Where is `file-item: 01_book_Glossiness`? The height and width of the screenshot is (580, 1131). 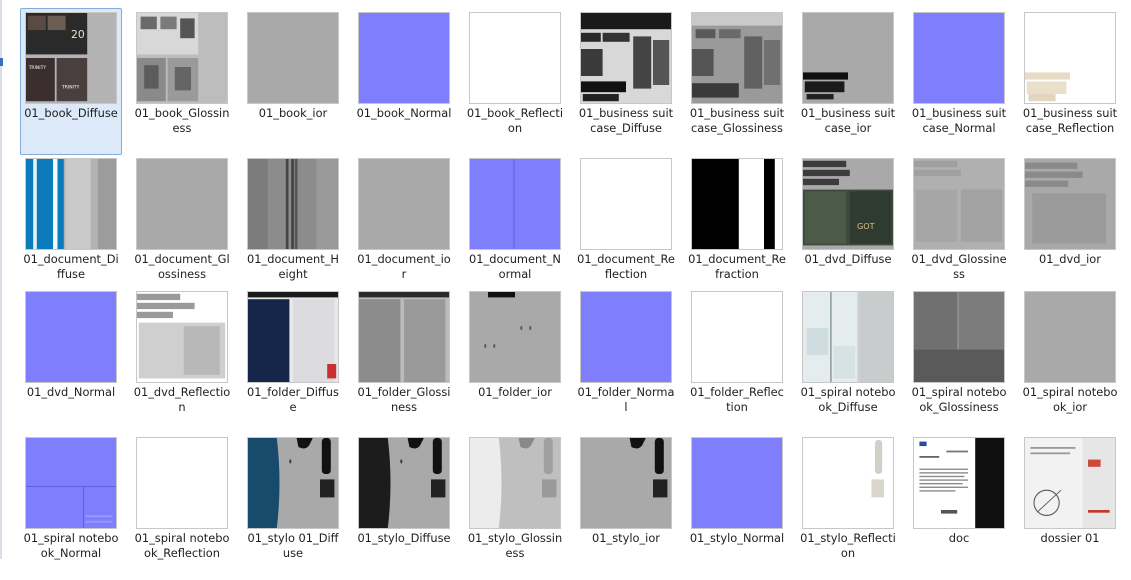 file-item: 01_book_Glossiness is located at coordinates (182, 81).